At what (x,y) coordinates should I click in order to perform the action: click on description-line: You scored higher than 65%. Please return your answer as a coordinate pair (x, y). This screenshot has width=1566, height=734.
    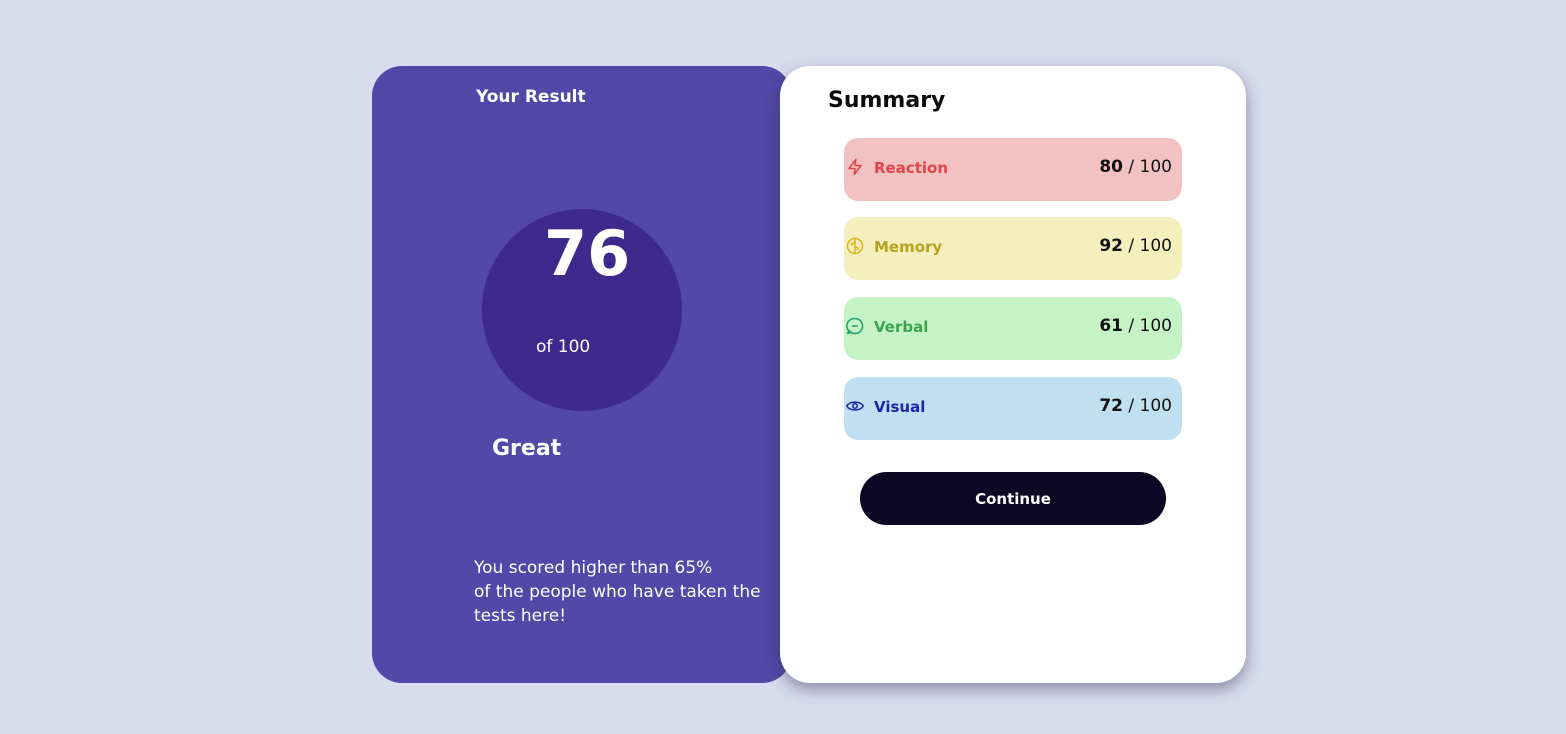
    Looking at the image, I should click on (593, 568).